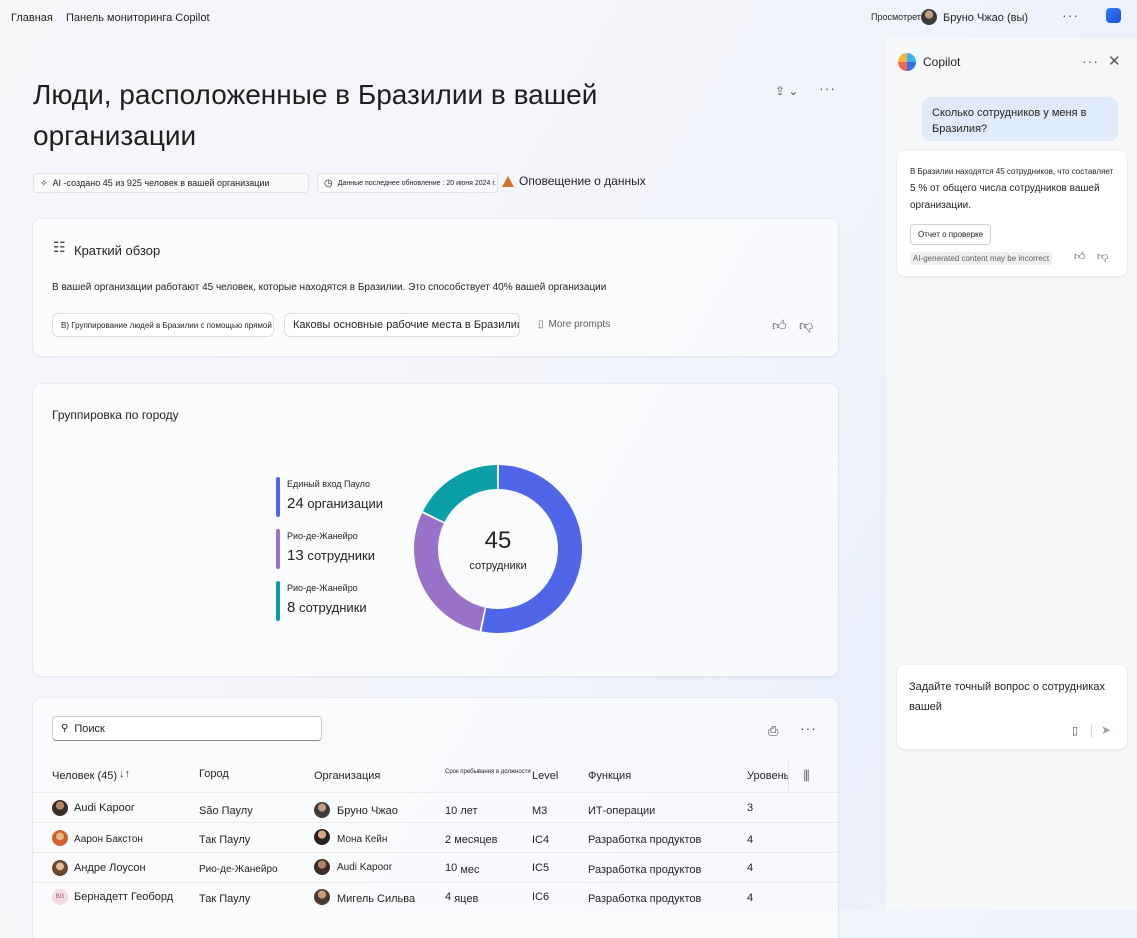 This screenshot has height=938, width=1137. I want to click on legend-value: 13 сотрудники, so click(331, 555).